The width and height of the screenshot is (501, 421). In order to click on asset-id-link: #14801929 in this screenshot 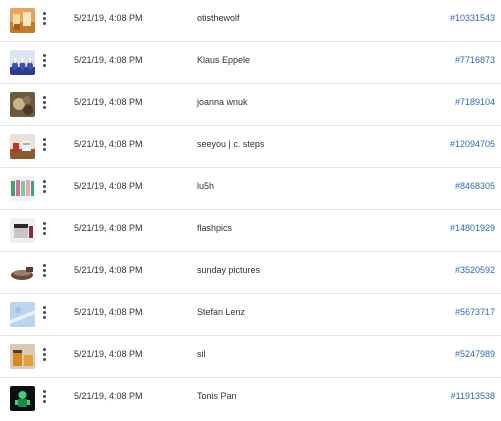, I will do `click(472, 228)`.